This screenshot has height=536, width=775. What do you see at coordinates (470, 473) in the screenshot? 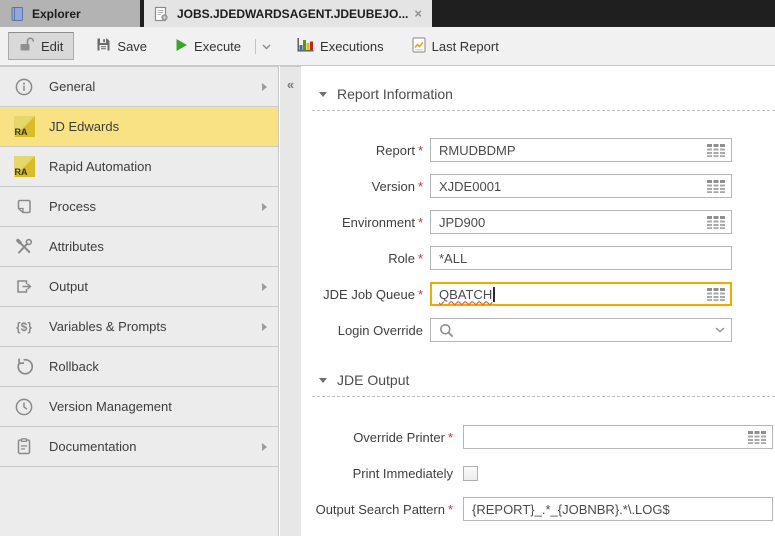
I see `print-immediately-checkbox` at bounding box center [470, 473].